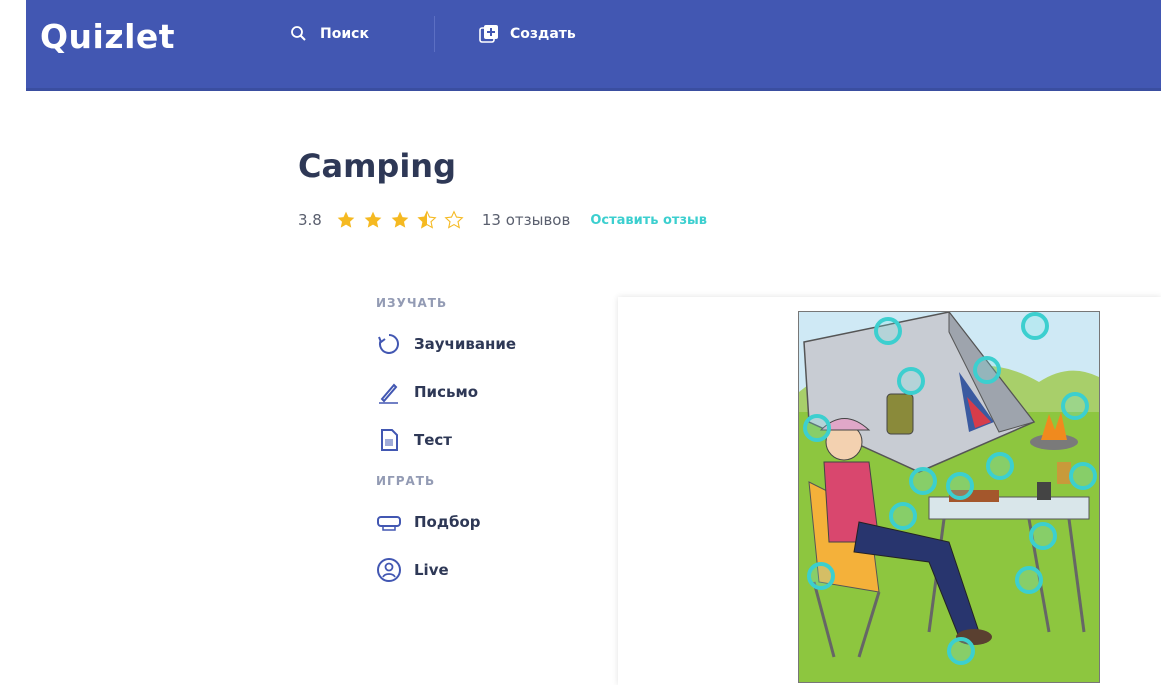 The image size is (1161, 685). I want to click on search-button: Поиск, so click(328, 34).